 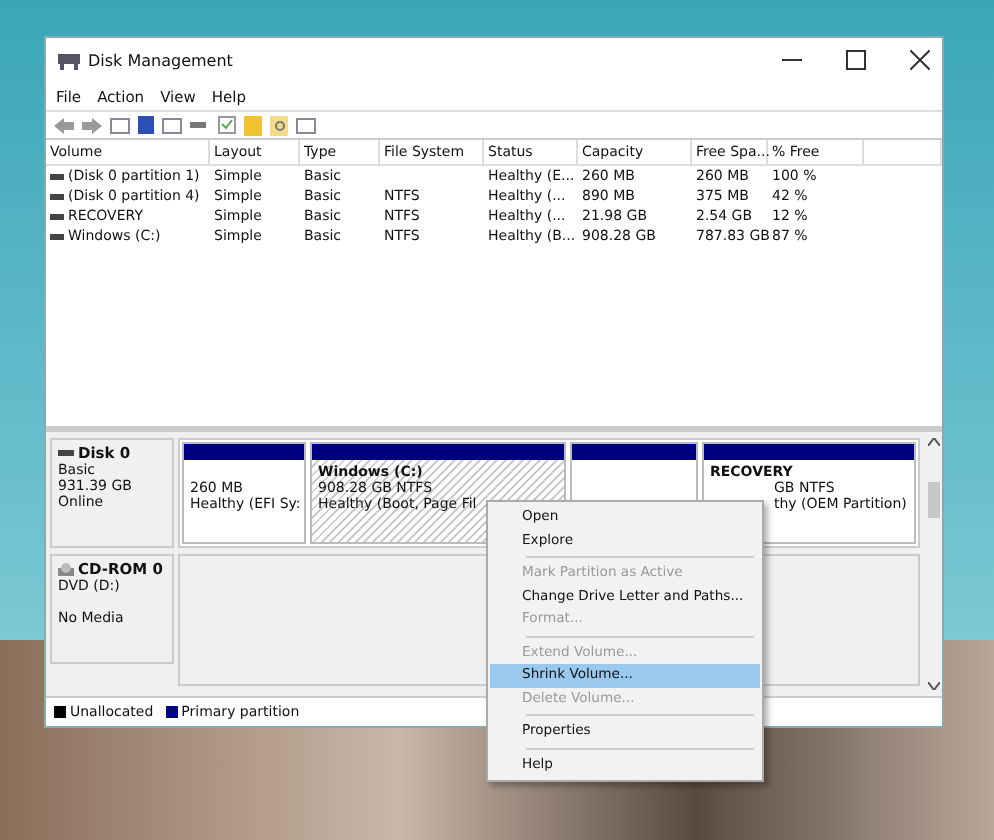 I want to click on list-icon, so click(x=306, y=125).